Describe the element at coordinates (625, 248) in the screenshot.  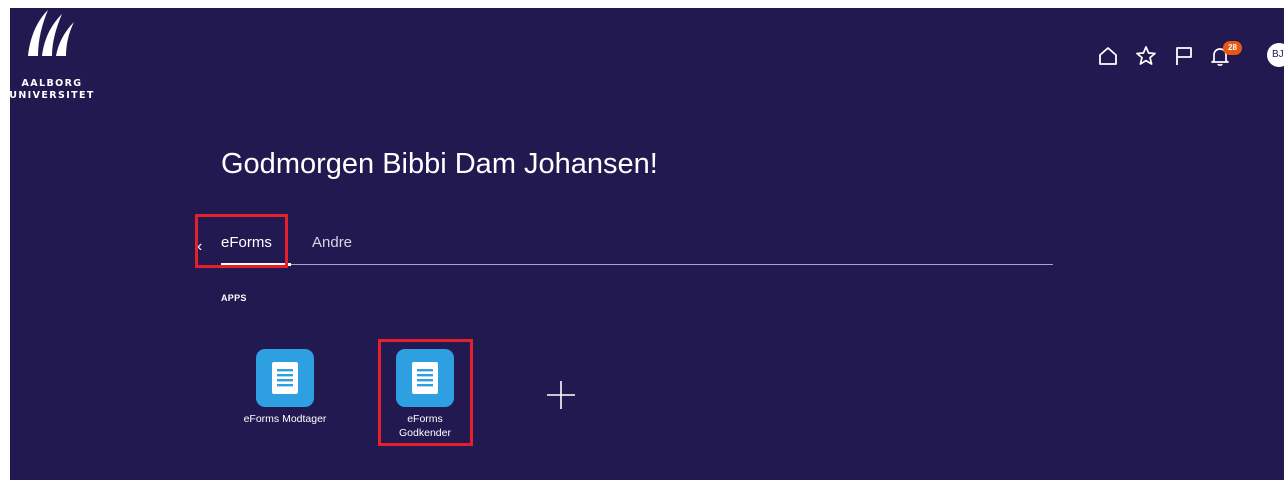
I see `tab-bar: ‹ eForms Andre` at that location.